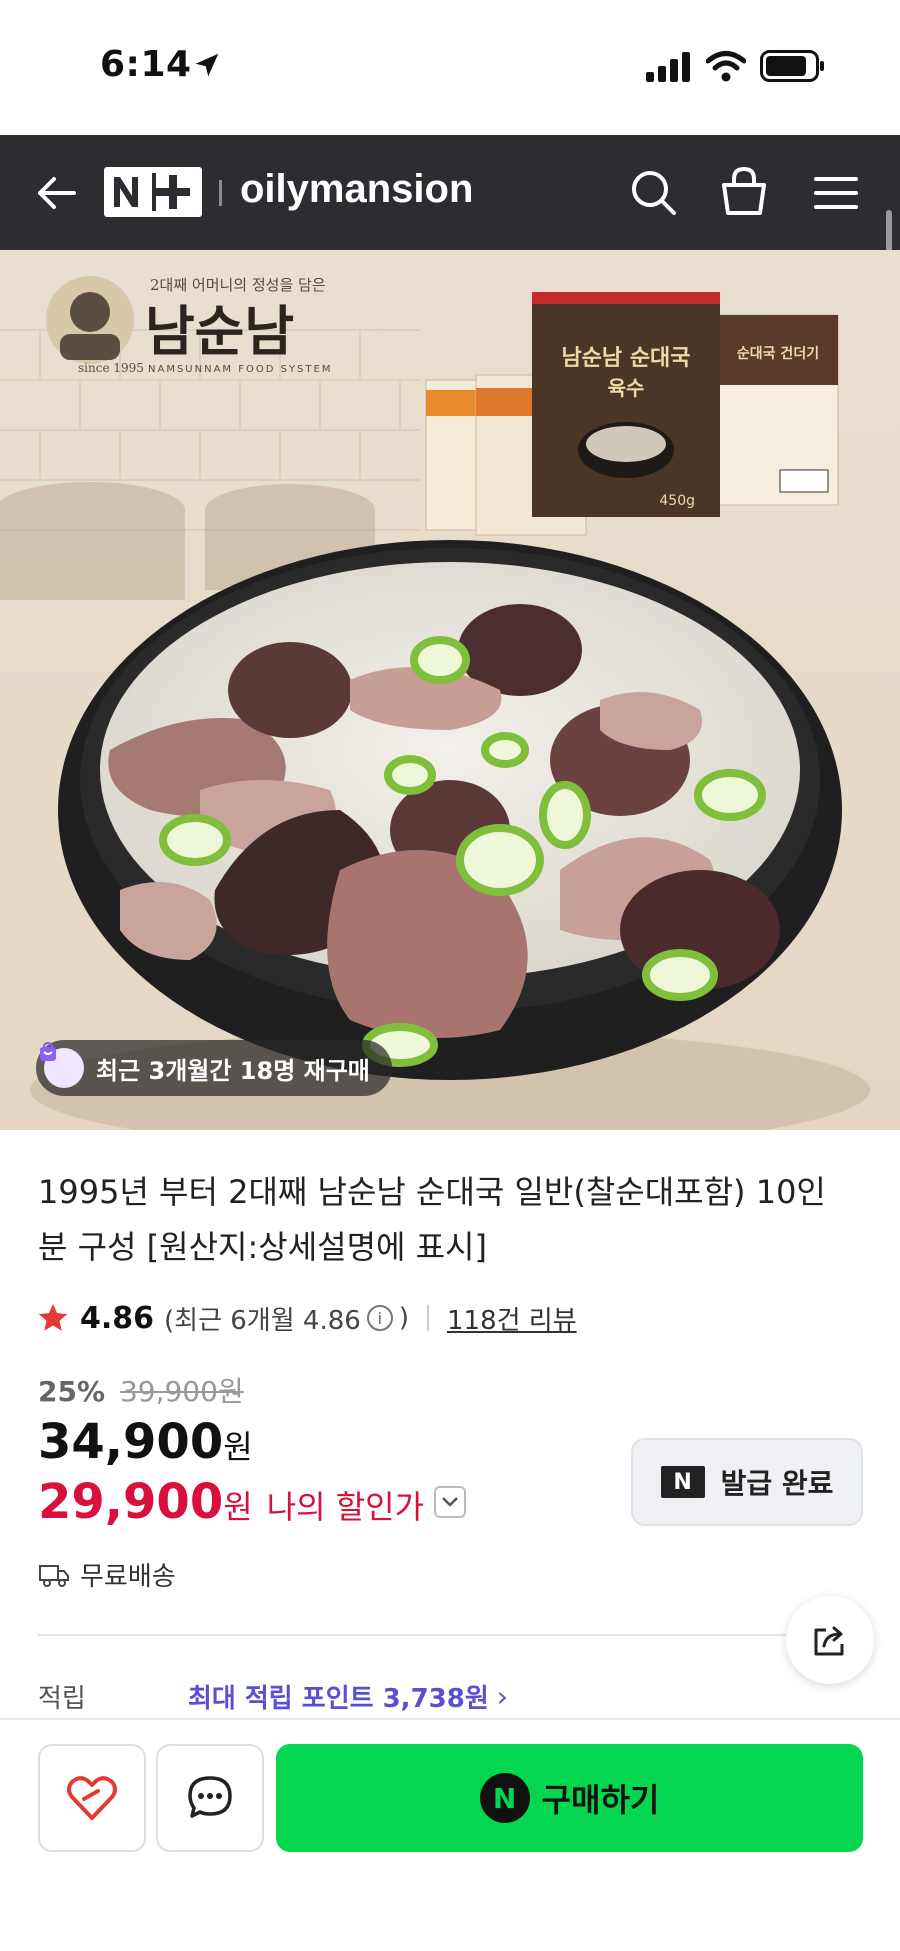 The width and height of the screenshot is (900, 1951). What do you see at coordinates (181, 1391) in the screenshot?
I see `original-price: 39,900원` at bounding box center [181, 1391].